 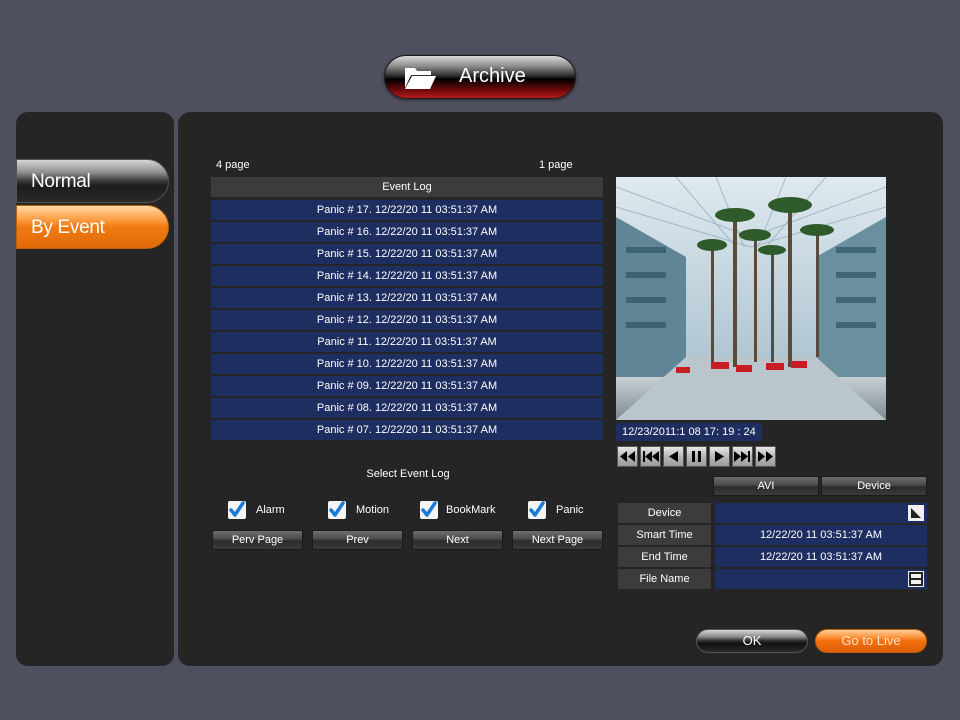 I want to click on fast-forward-icon, so click(x=765, y=456).